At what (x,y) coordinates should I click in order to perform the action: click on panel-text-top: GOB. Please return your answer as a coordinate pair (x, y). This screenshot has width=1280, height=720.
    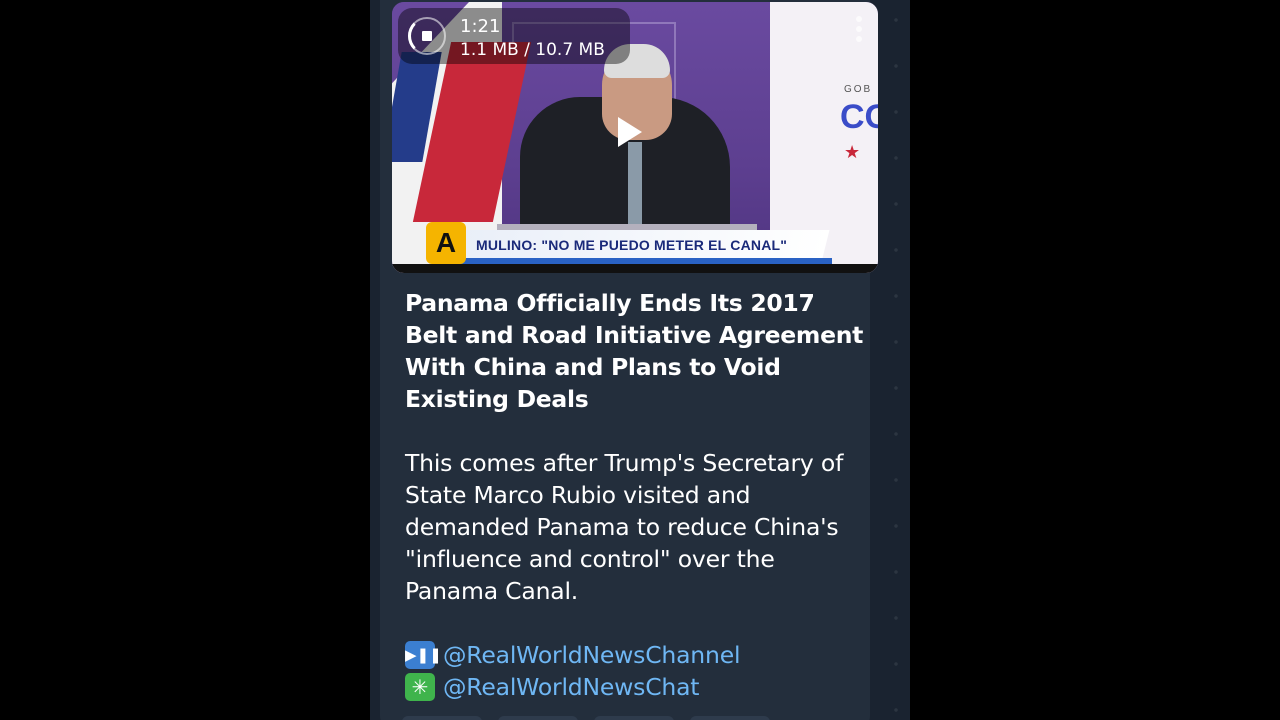
    Looking at the image, I should click on (858, 89).